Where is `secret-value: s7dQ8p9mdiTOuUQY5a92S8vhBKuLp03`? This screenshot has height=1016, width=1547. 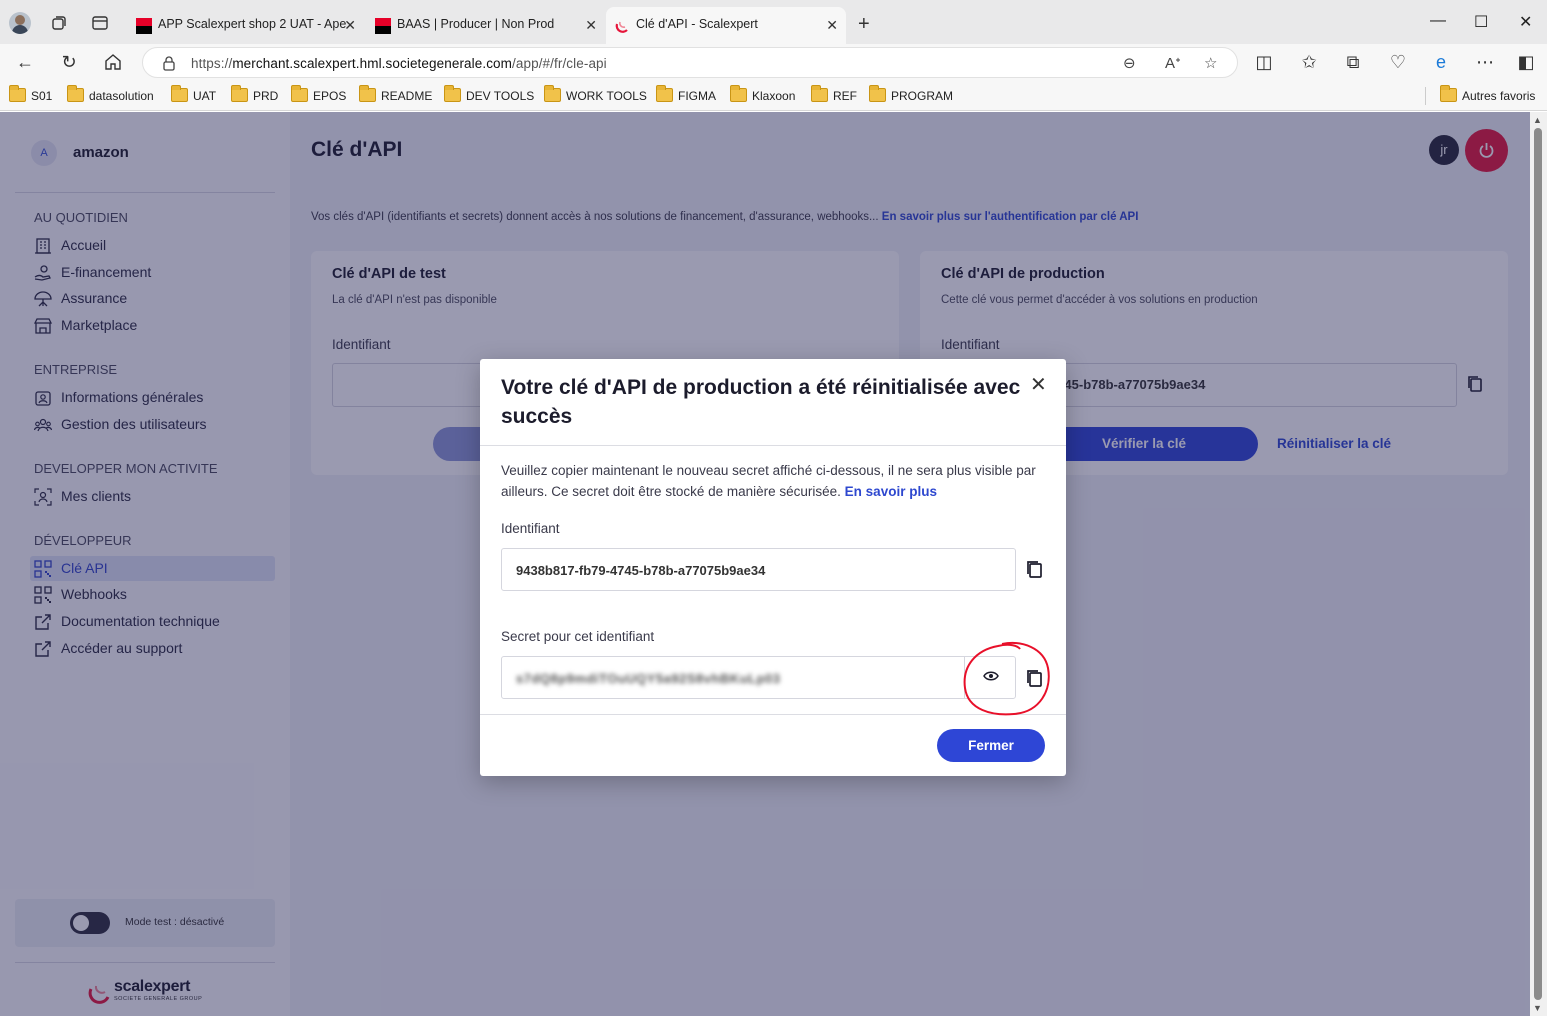 secret-value: s7dQ8p9mdiTOuUQY5a92S8vhBKuLp03 is located at coordinates (648, 678).